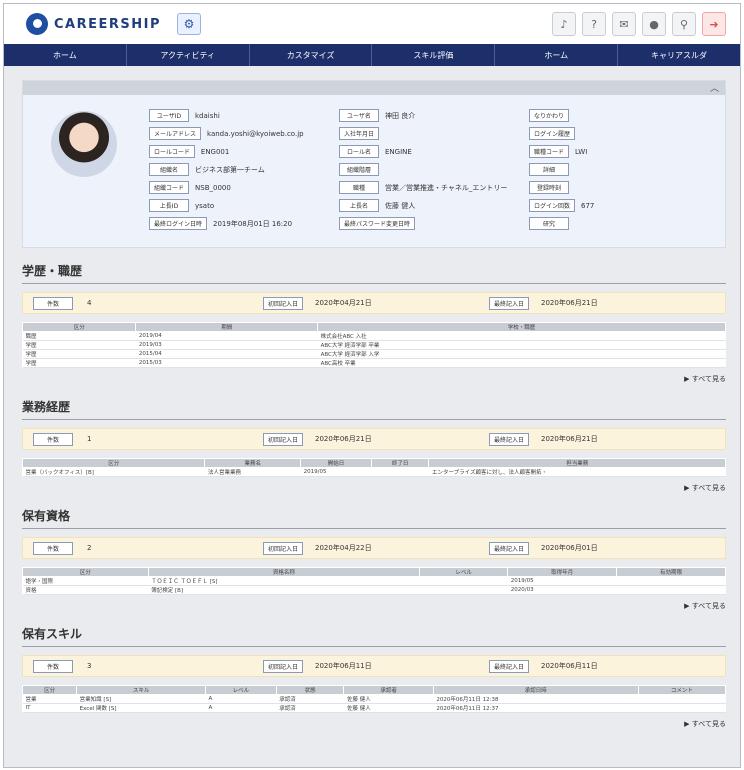 The width and height of the screenshot is (744, 770). Describe the element at coordinates (714, 87) in the screenshot. I see `collapse-icon: ︿` at that location.